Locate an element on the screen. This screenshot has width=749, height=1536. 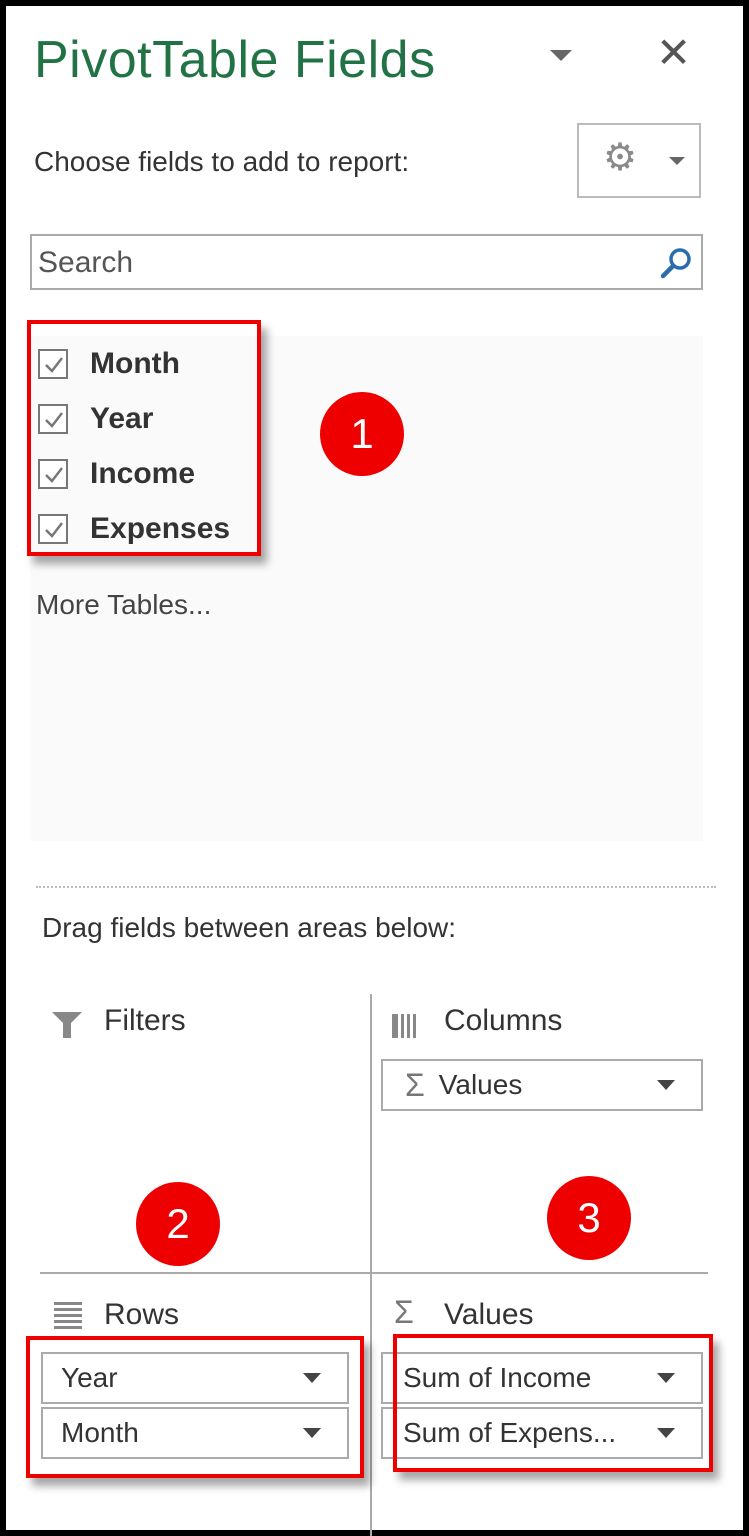
pill-label: Values is located at coordinates (480, 1084).